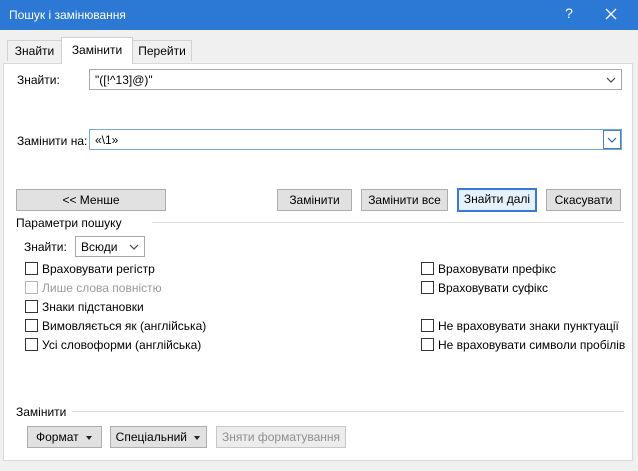  What do you see at coordinates (31, 306) in the screenshot?
I see `wildcards-checkbox` at bounding box center [31, 306].